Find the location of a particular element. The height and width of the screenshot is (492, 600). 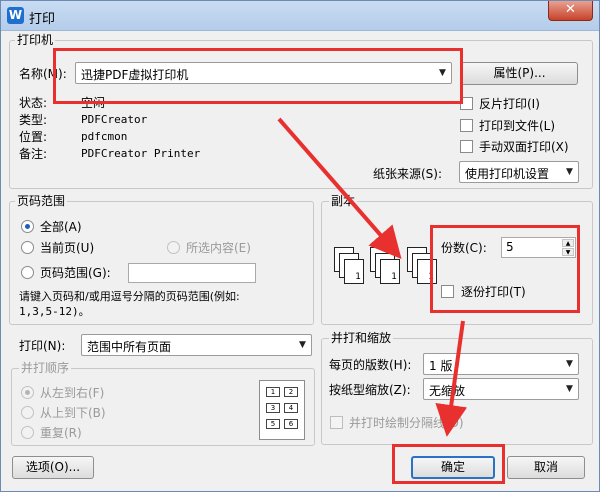

current-page-label: 当前页(U) is located at coordinates (67, 248).